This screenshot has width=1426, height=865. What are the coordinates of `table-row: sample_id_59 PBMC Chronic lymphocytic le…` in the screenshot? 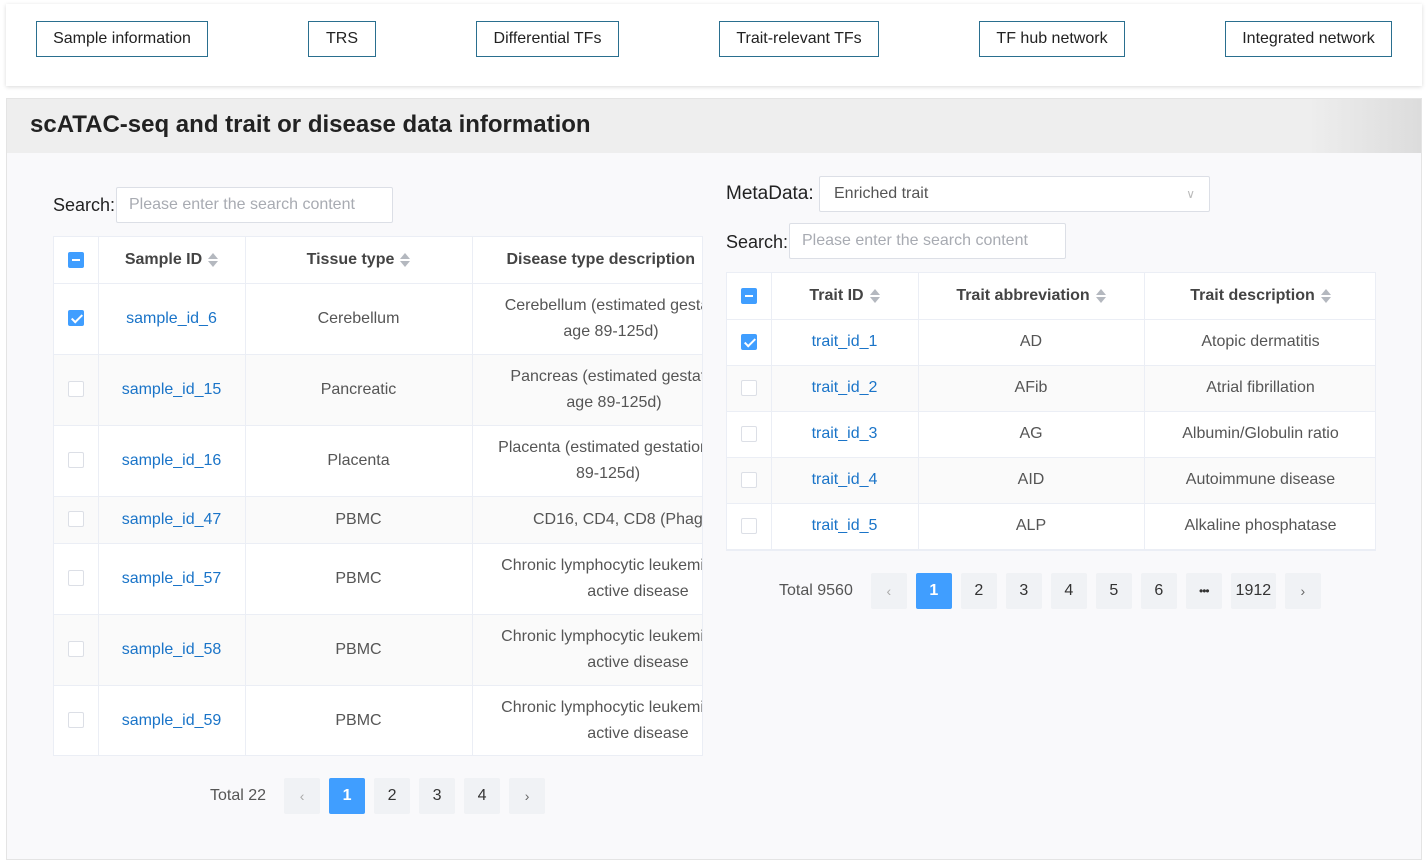 It's located at (378, 720).